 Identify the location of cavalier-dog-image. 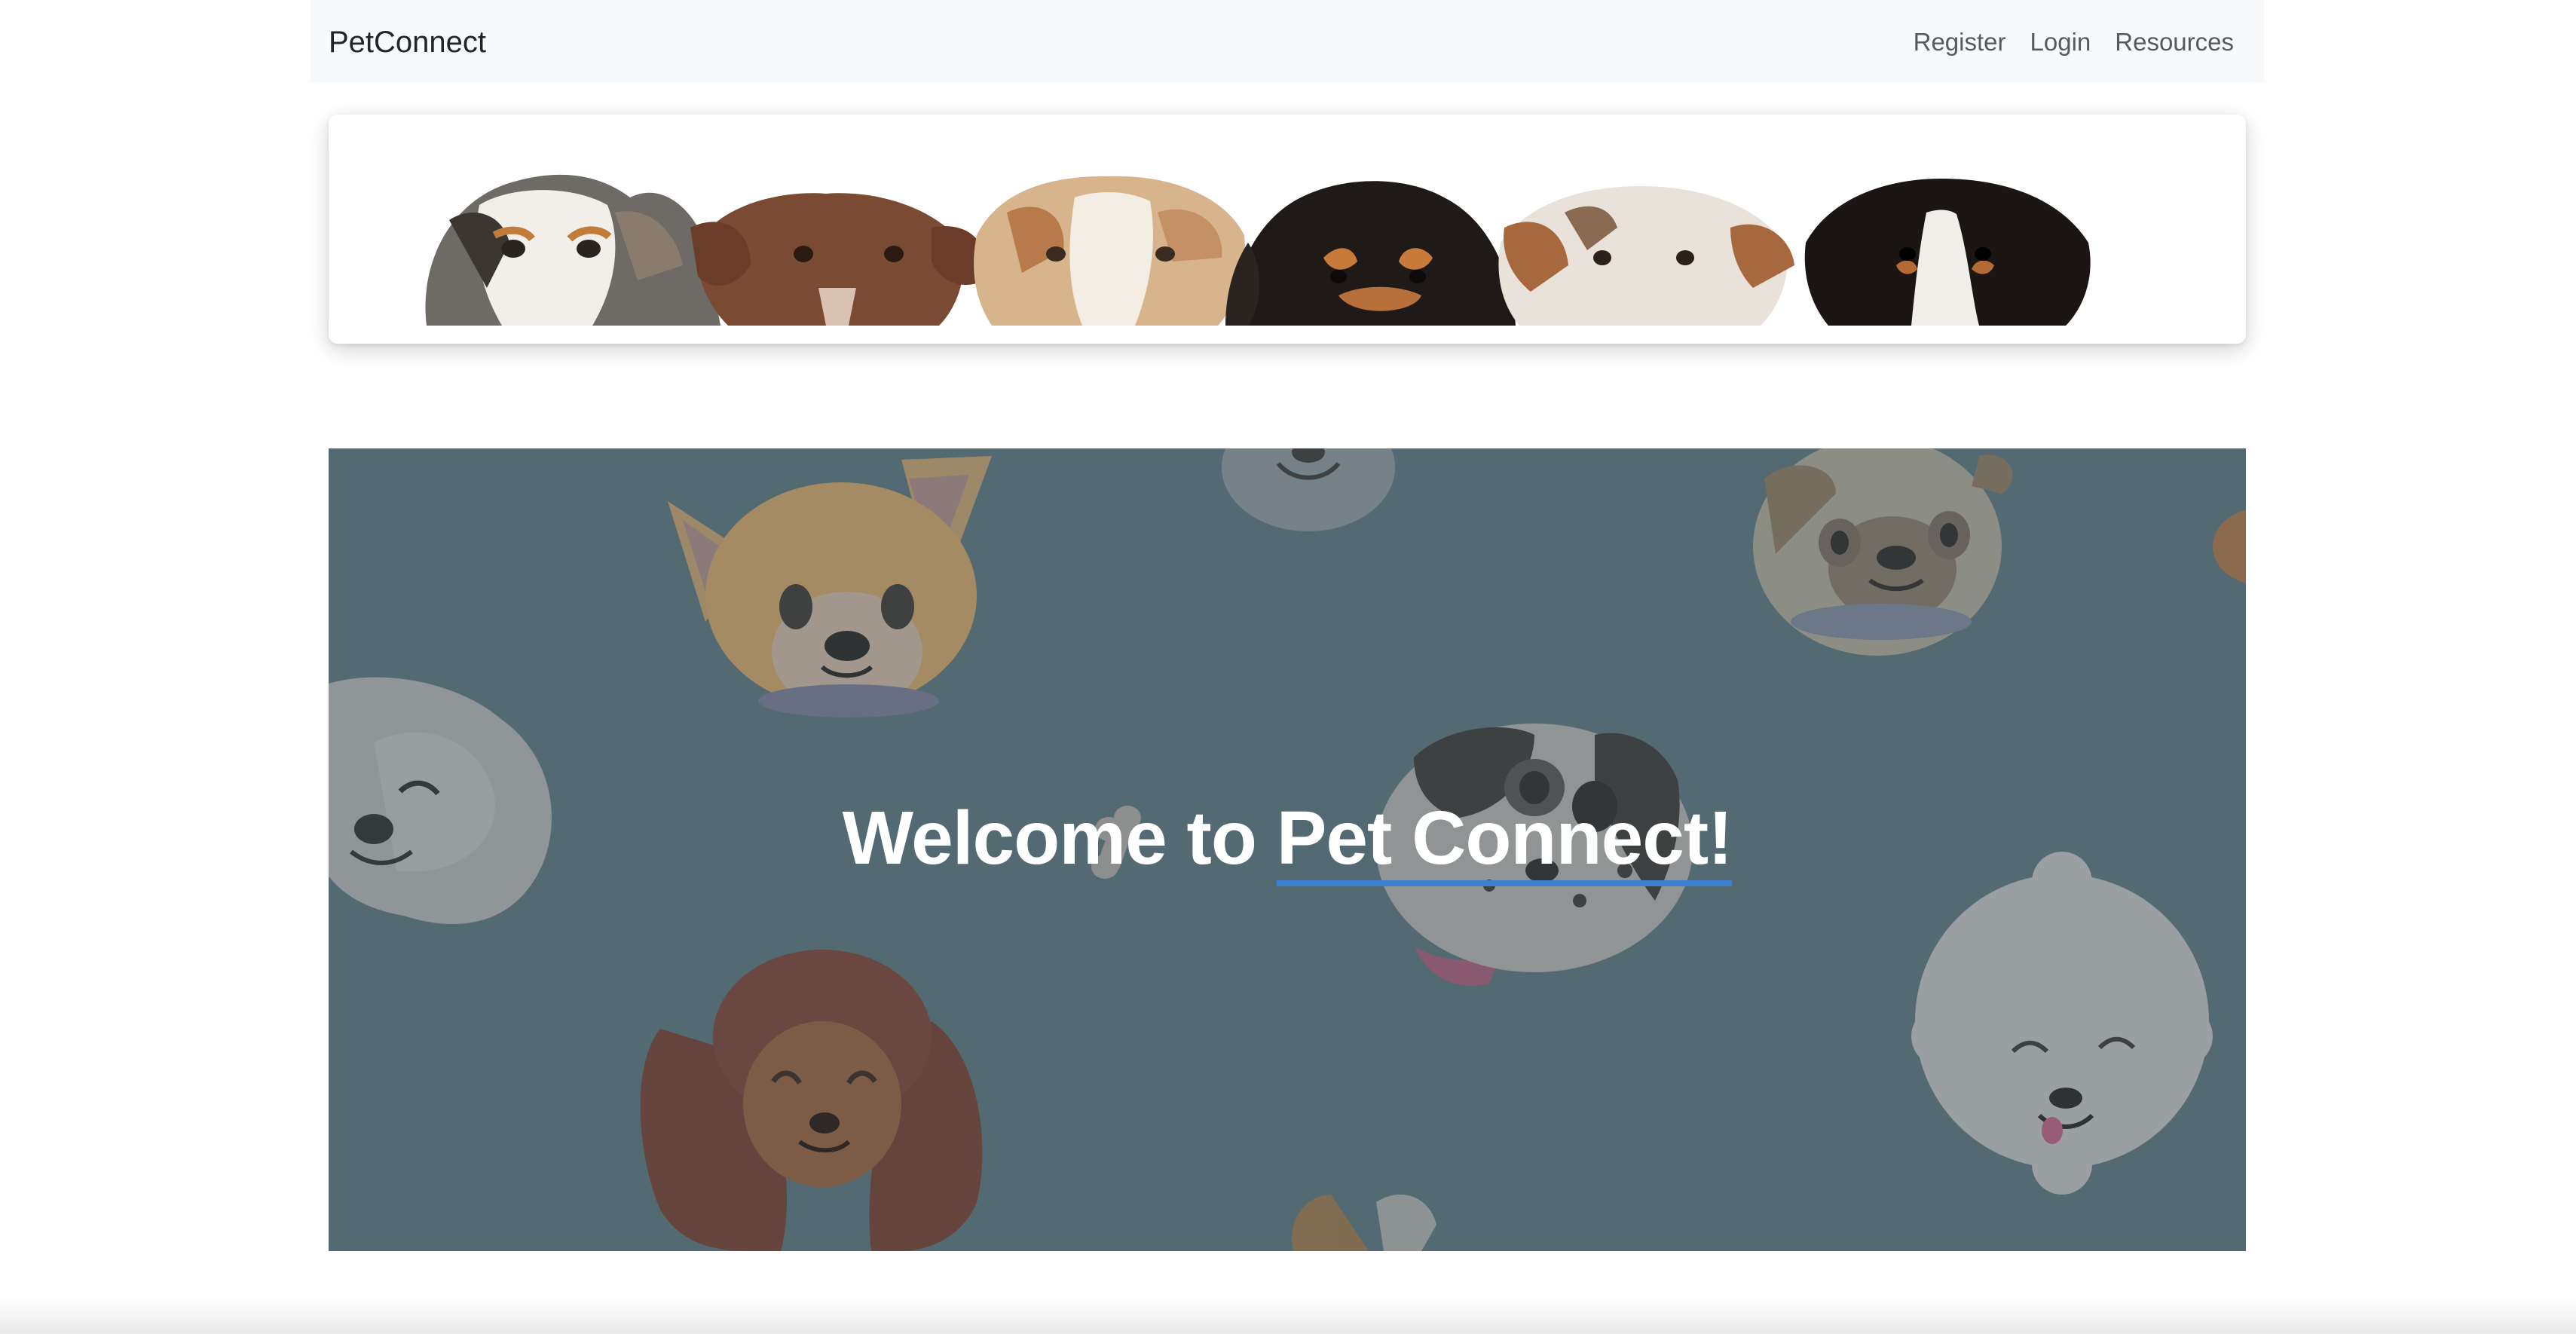
(1370, 253).